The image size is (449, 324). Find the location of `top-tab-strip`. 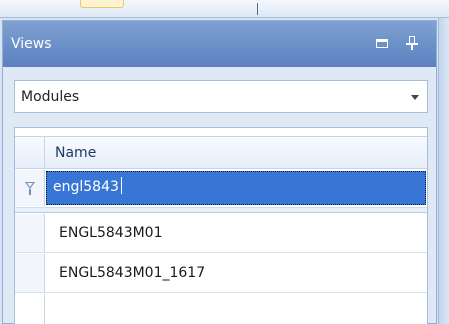

top-tab-strip is located at coordinates (224, 9).